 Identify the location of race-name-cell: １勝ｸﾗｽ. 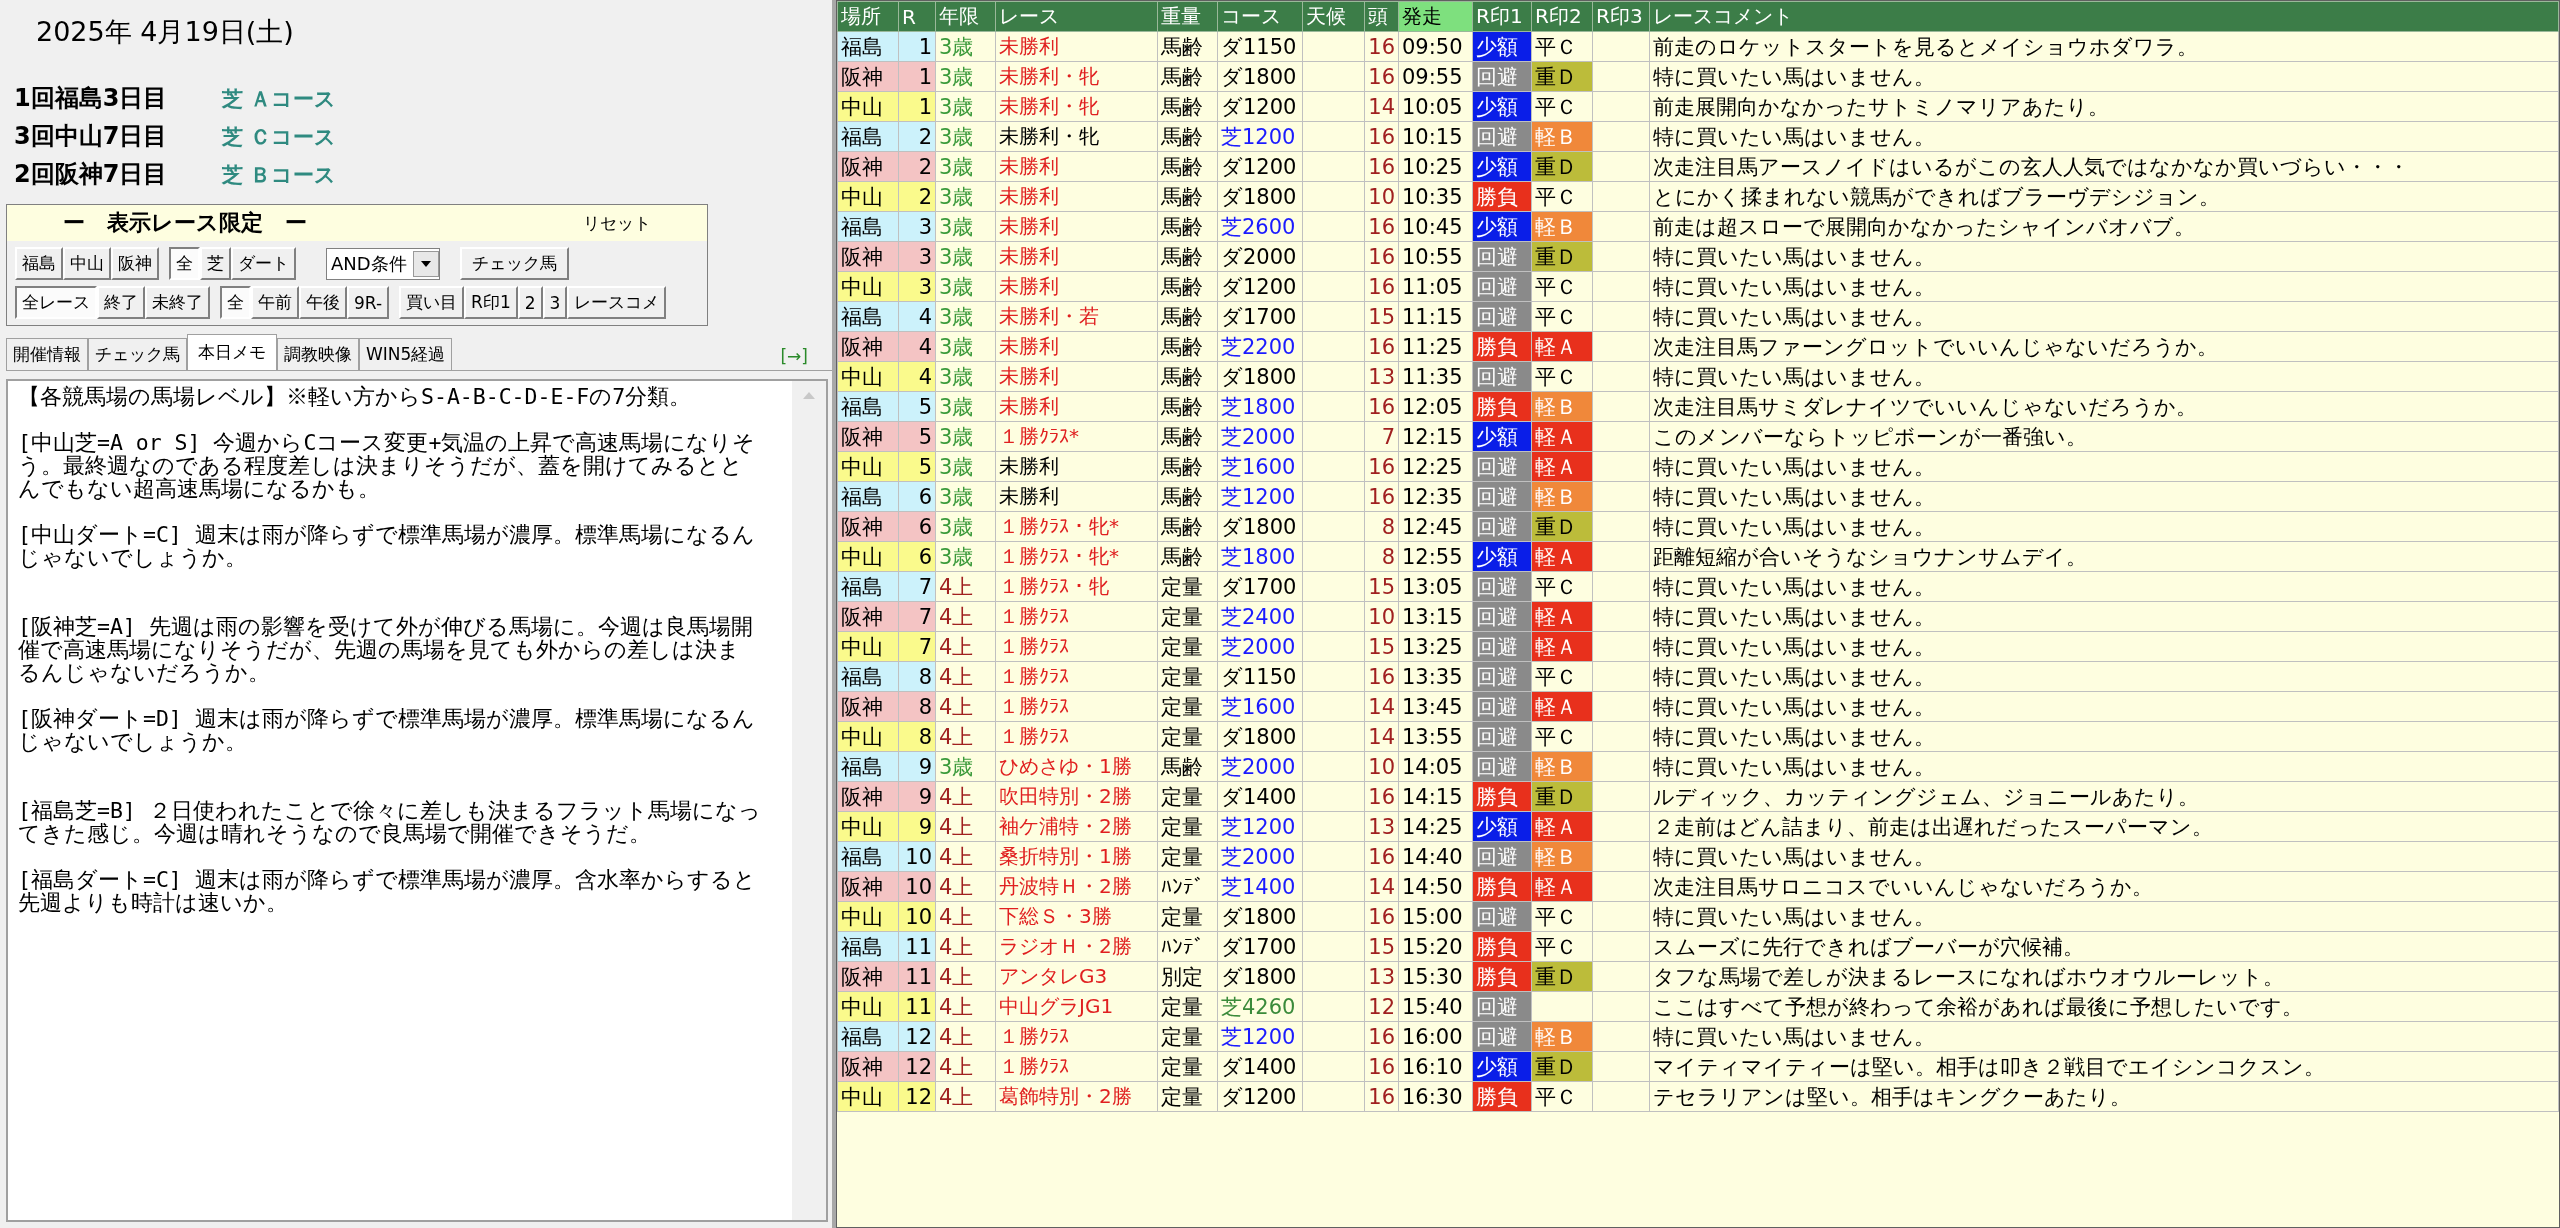
(1076, 736).